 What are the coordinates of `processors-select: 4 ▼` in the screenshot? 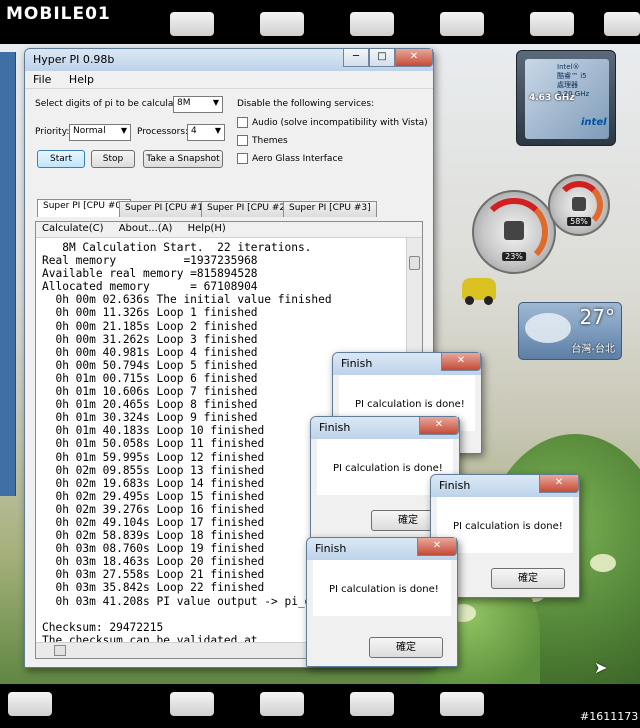 It's located at (206, 132).